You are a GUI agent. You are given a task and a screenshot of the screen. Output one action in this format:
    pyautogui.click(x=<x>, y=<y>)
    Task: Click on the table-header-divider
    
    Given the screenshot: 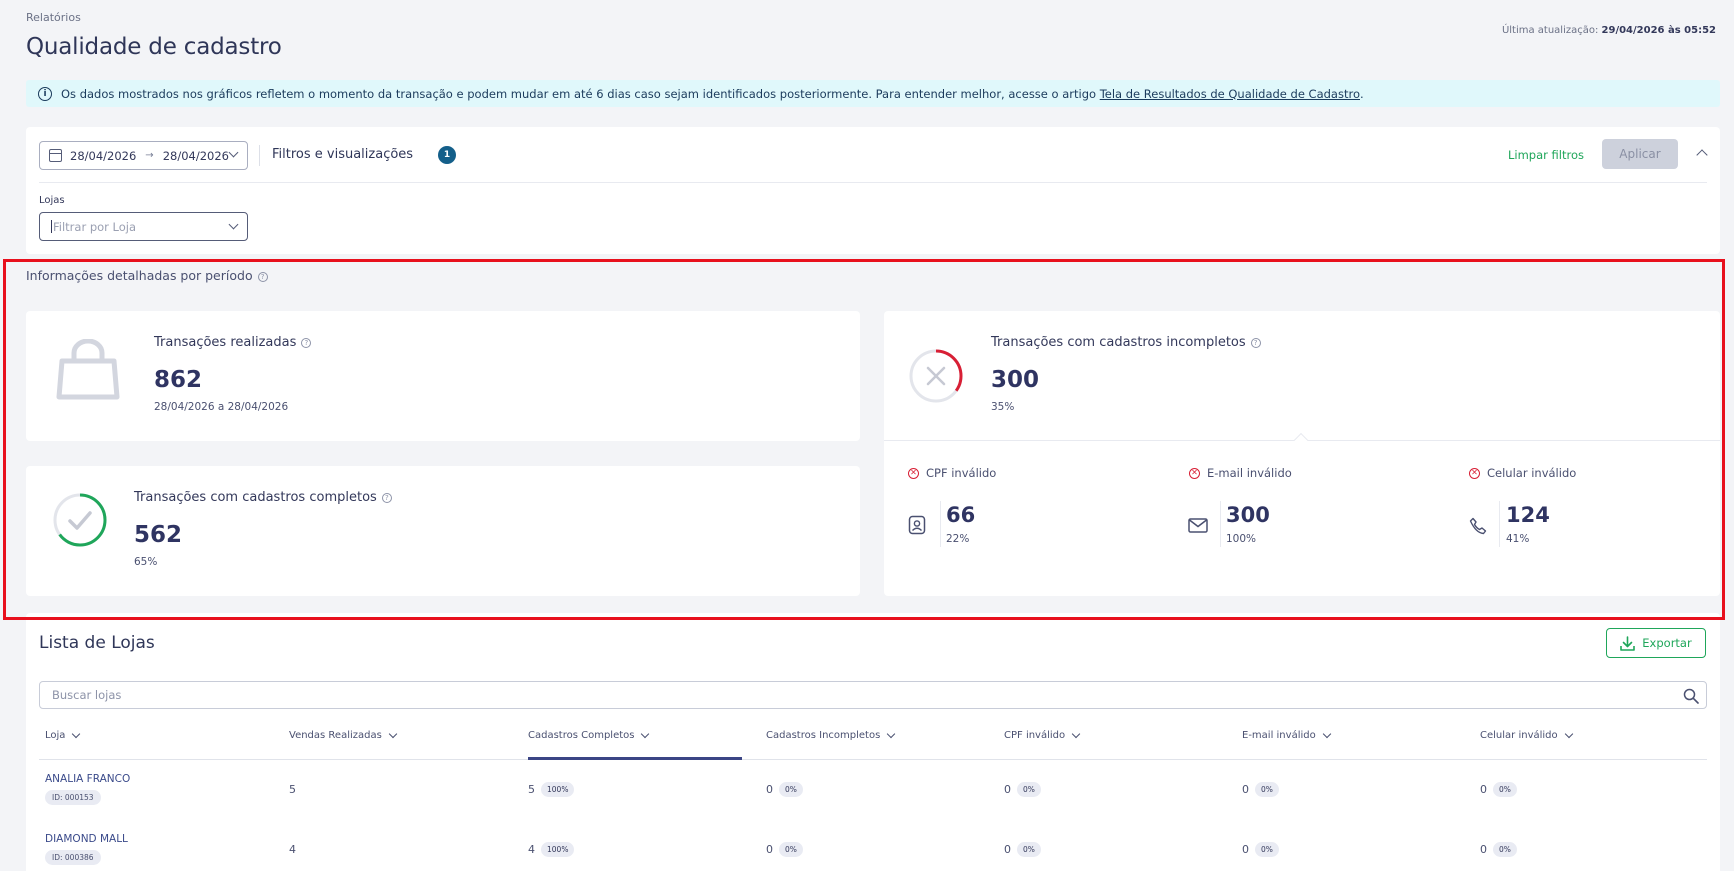 What is the action you would take?
    pyautogui.click(x=873, y=759)
    